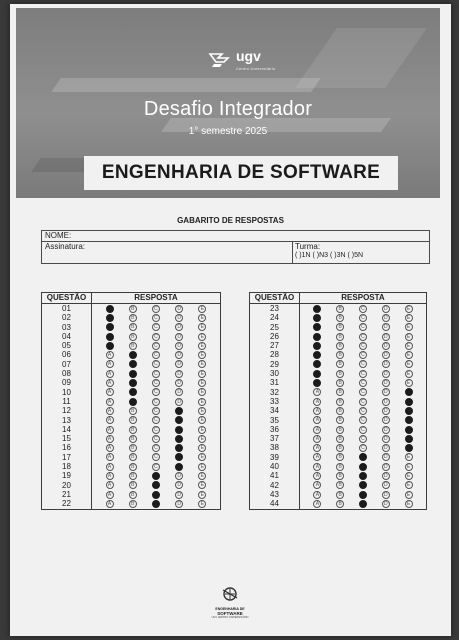  I want to click on signature-field: Assinatura:, so click(167, 253).